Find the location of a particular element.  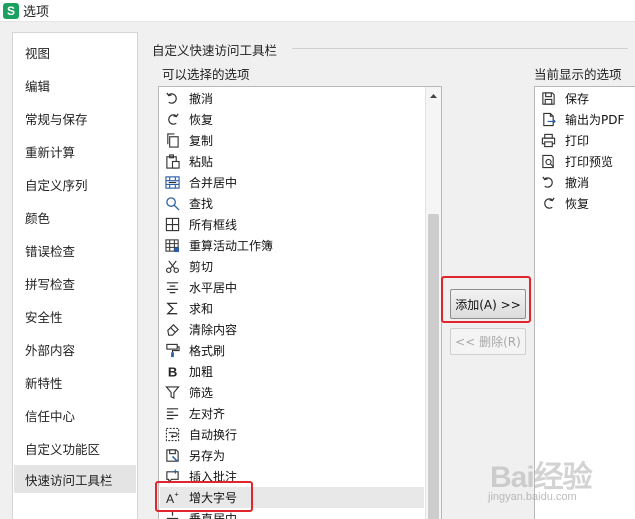

available-options-label: 可以选择的选项 is located at coordinates (206, 74).